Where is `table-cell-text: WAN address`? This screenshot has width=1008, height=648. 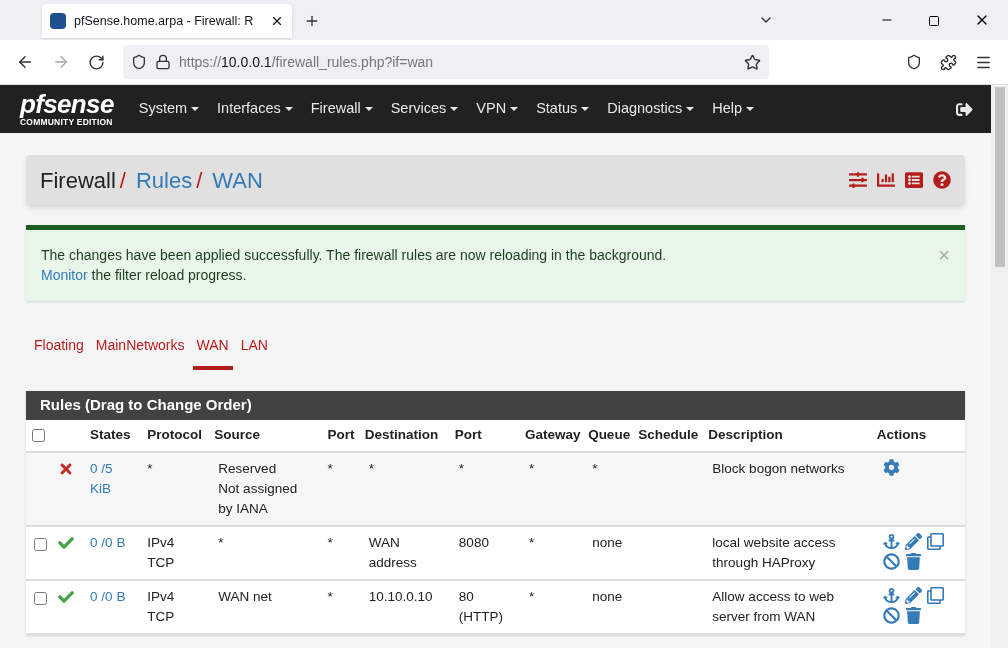
table-cell-text: WAN address is located at coordinates (393, 553).